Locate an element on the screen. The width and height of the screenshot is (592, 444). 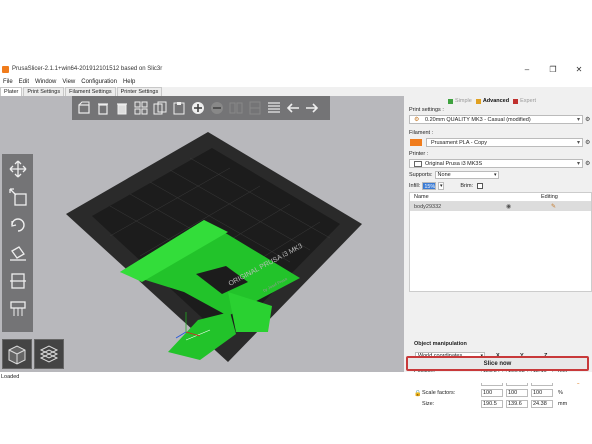
scale-label: Scale factors: is located at coordinates (439, 393).